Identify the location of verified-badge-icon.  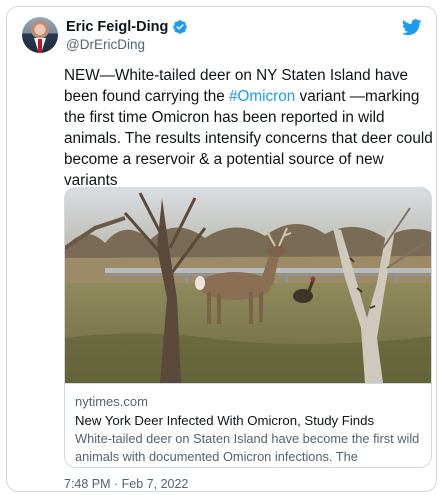
(180, 26).